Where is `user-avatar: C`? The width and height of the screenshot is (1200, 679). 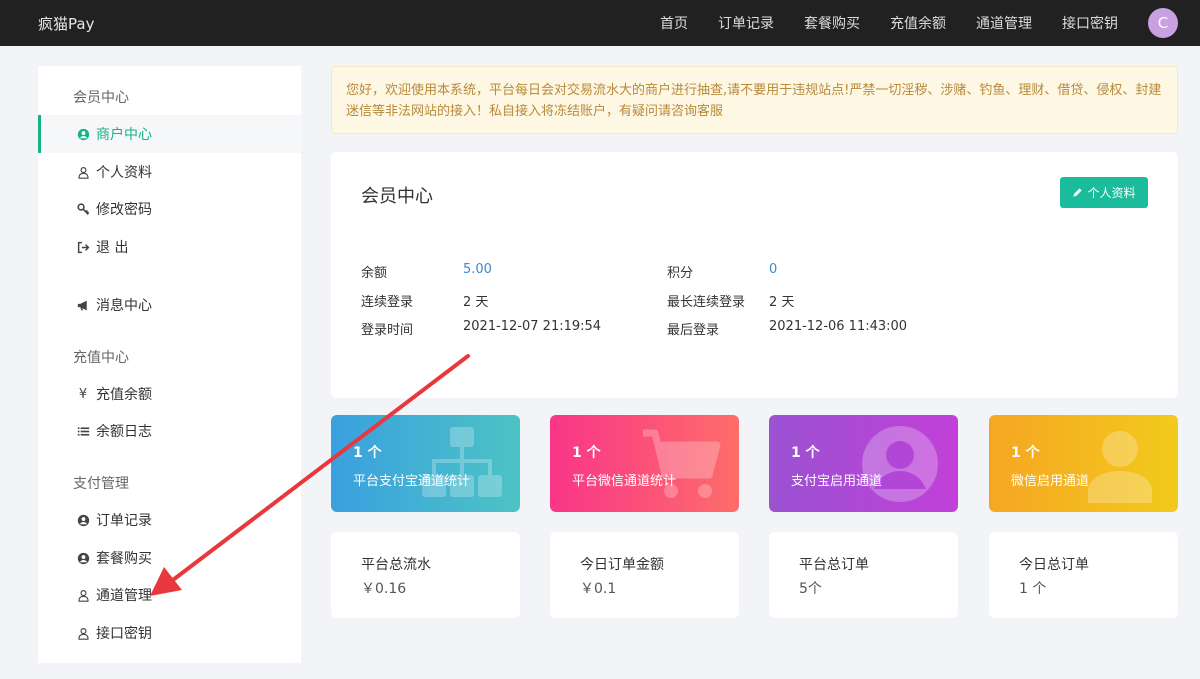
user-avatar: C is located at coordinates (1163, 23).